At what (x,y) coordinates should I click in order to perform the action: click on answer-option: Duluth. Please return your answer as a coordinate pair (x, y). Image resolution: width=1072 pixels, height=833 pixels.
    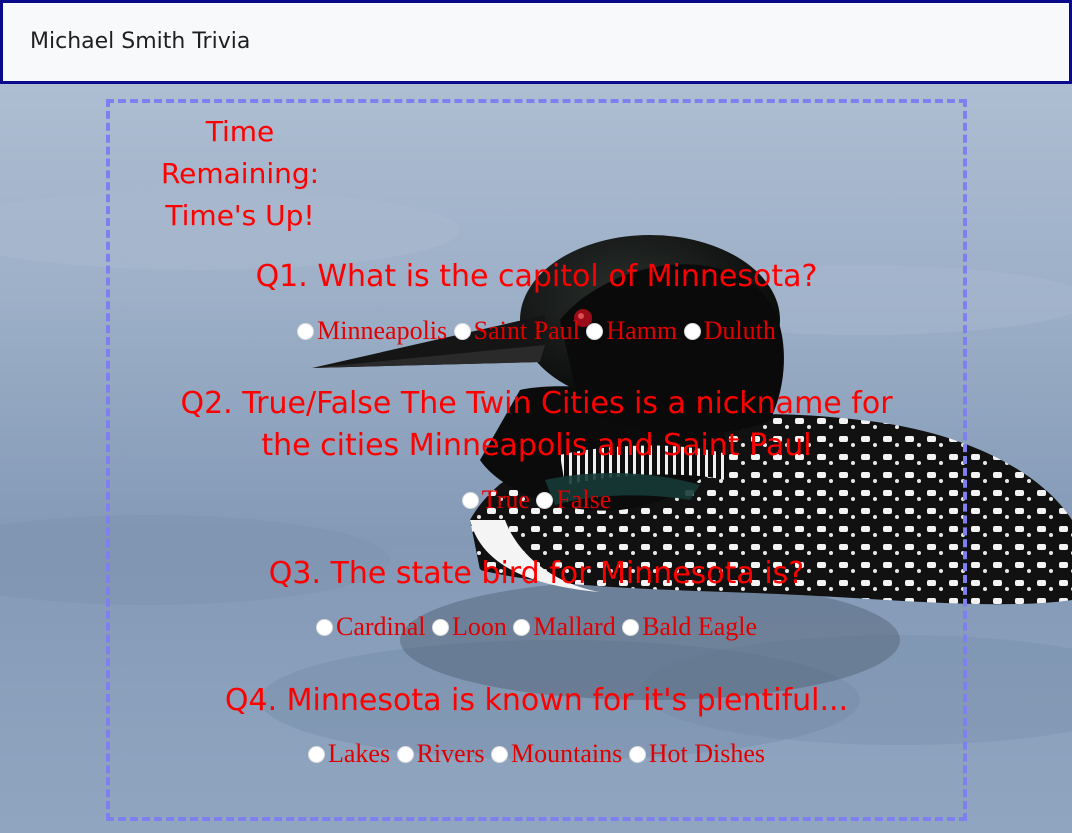
    Looking at the image, I should click on (729, 331).